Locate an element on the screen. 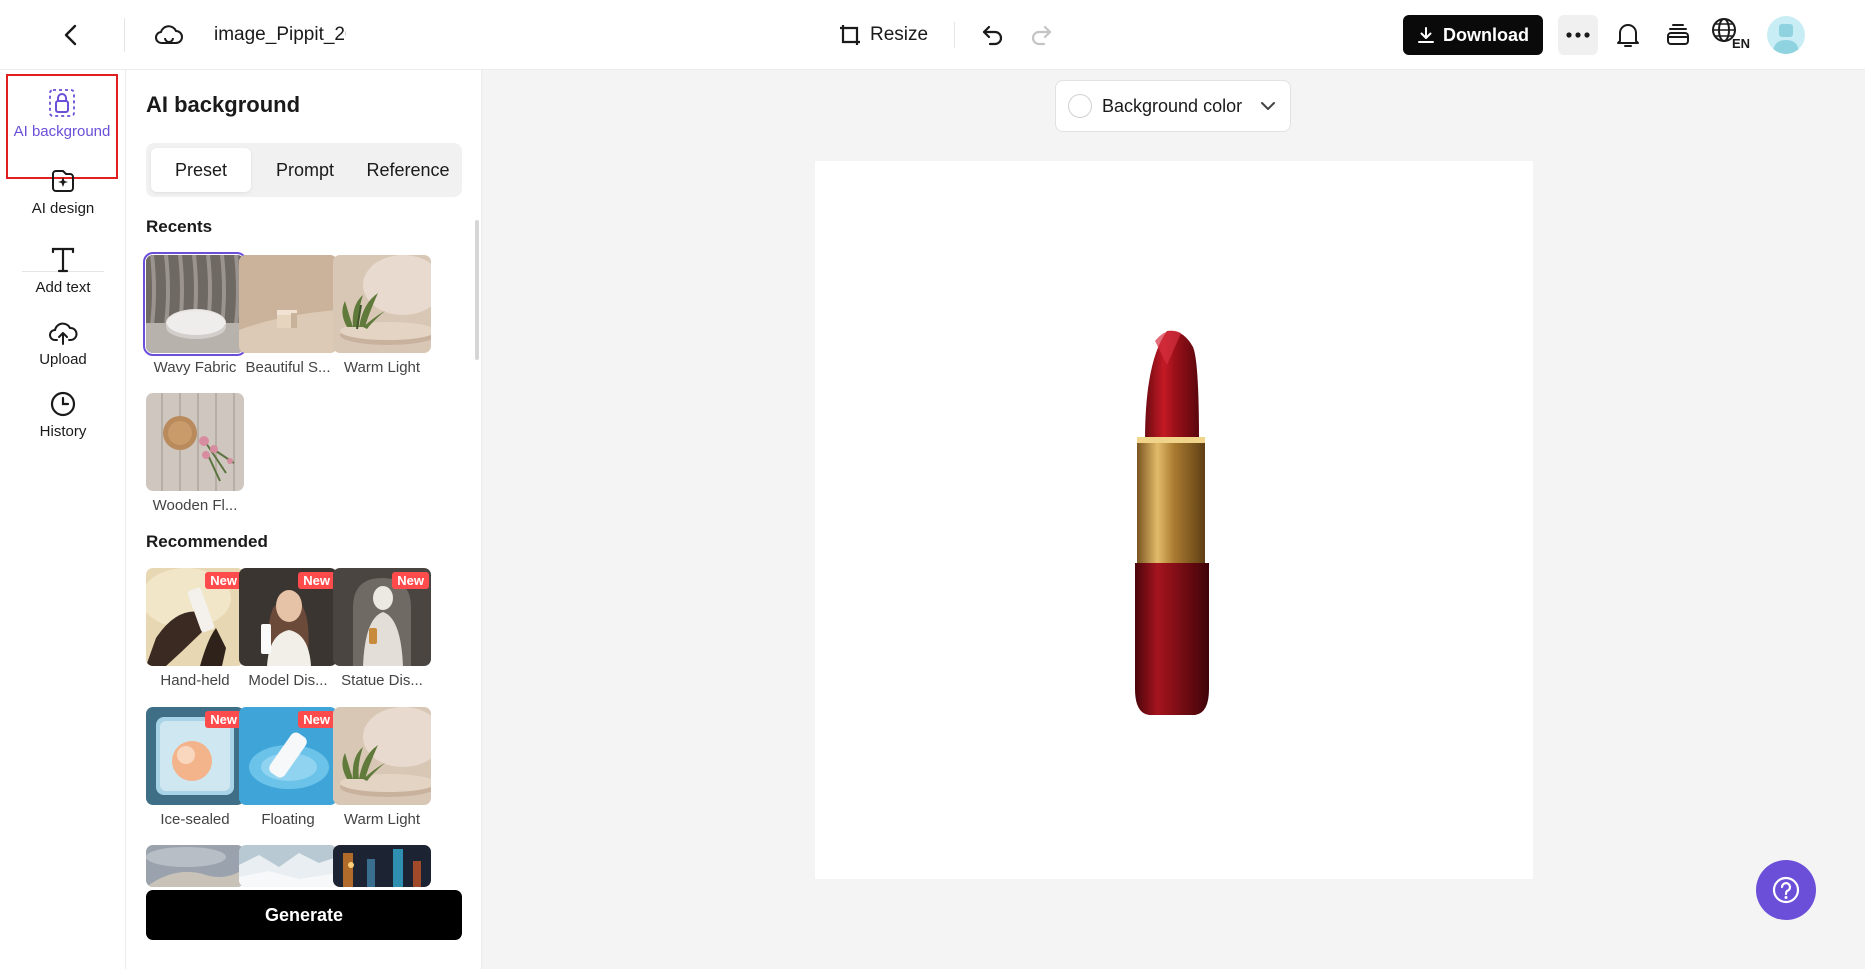 The width and height of the screenshot is (1865, 969). redo-icon is located at coordinates (1041, 35).